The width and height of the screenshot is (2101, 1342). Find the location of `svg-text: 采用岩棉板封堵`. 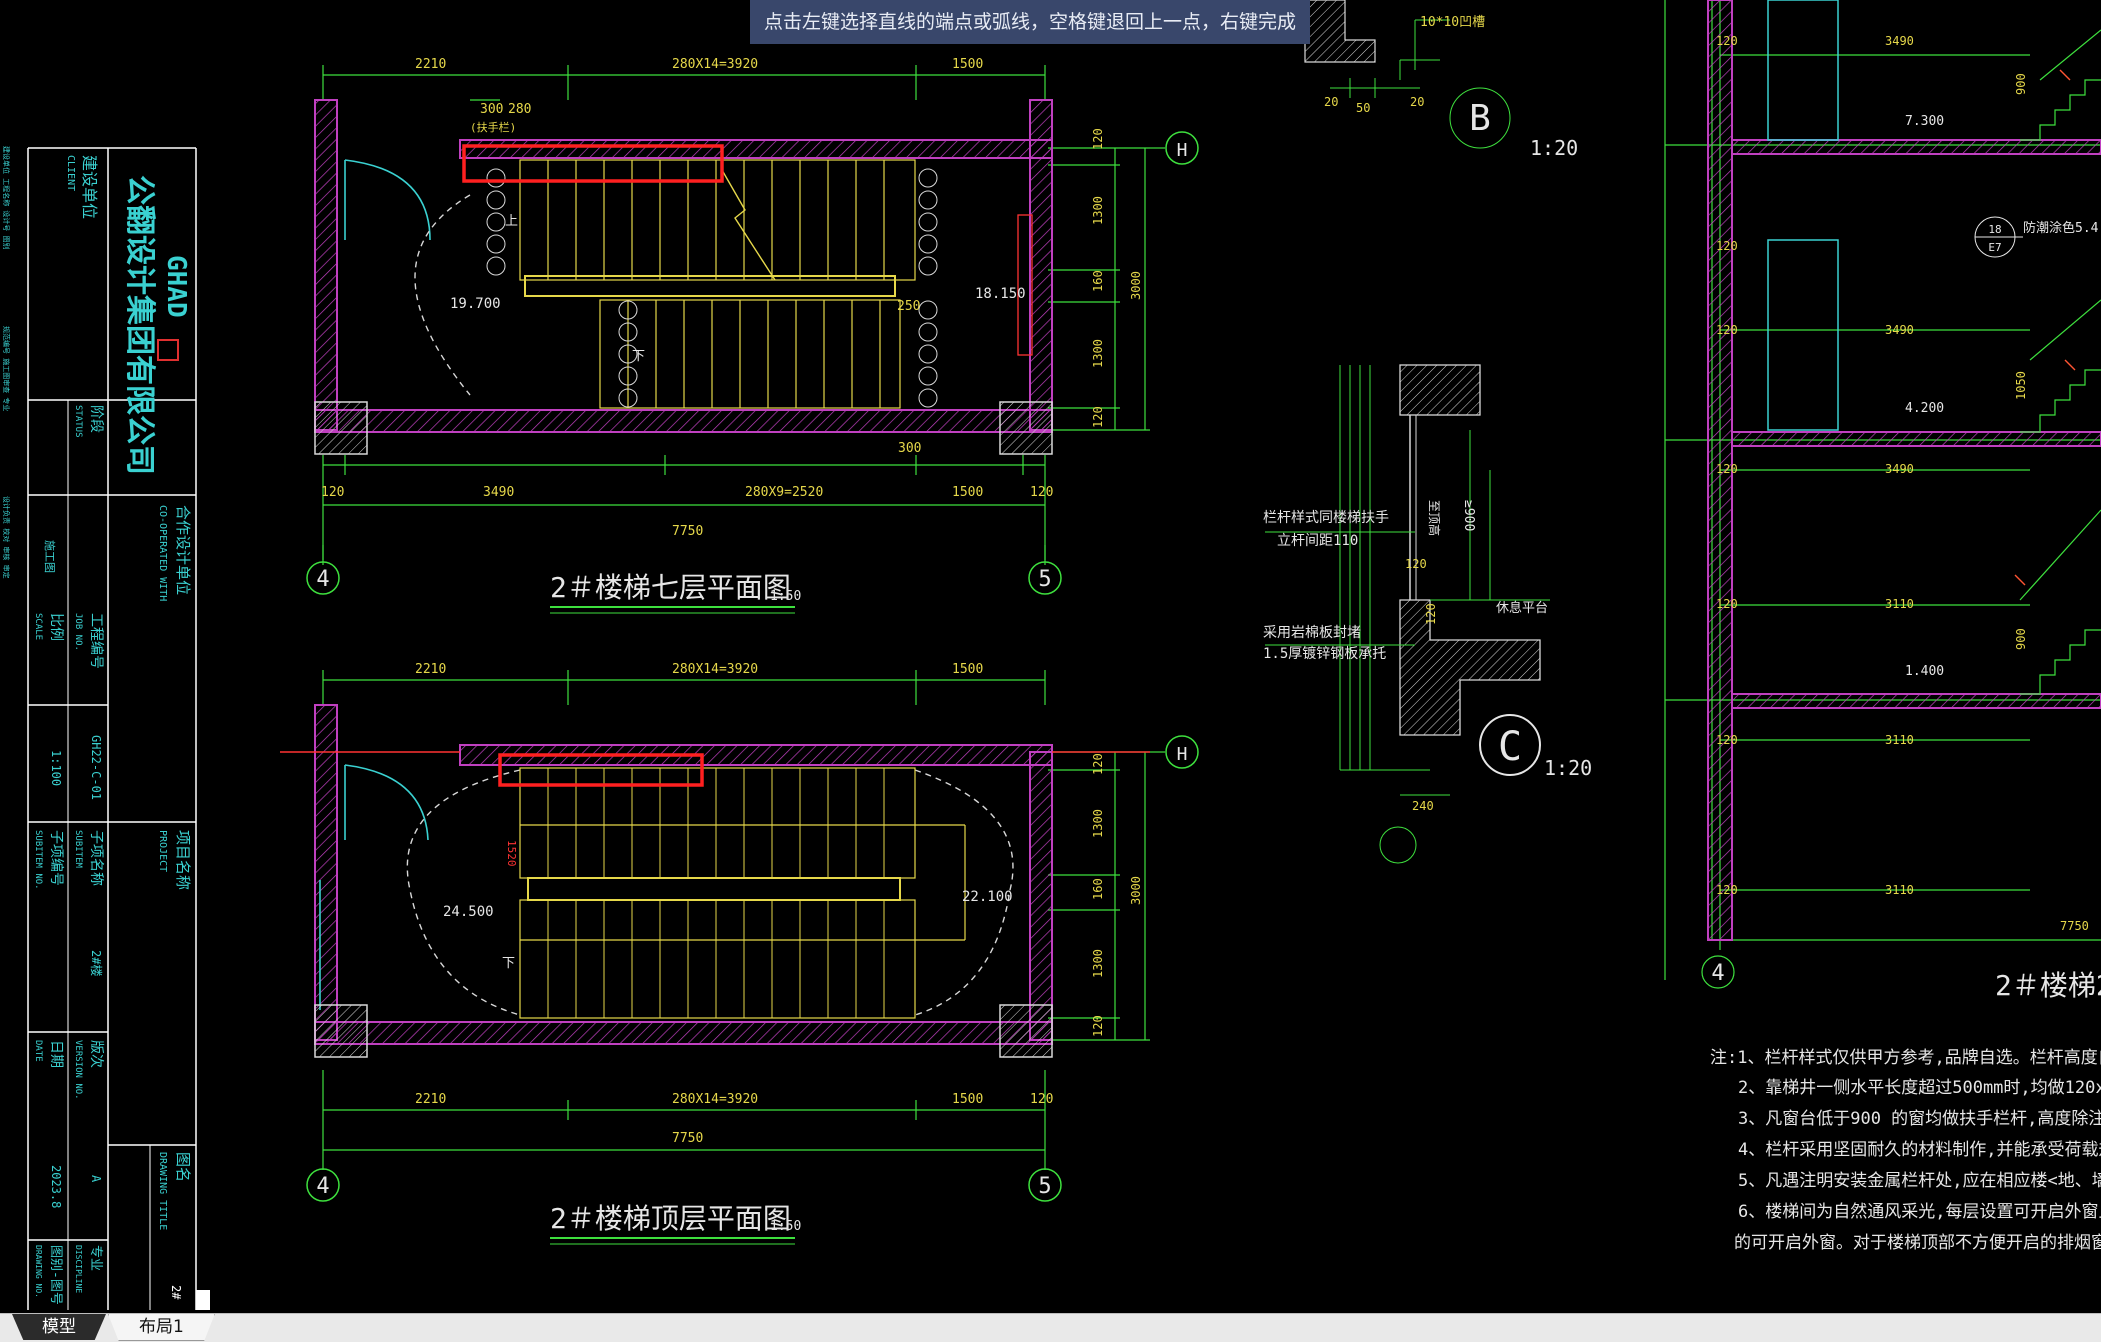

svg-text: 采用岩棉板封堵 is located at coordinates (1312, 632).